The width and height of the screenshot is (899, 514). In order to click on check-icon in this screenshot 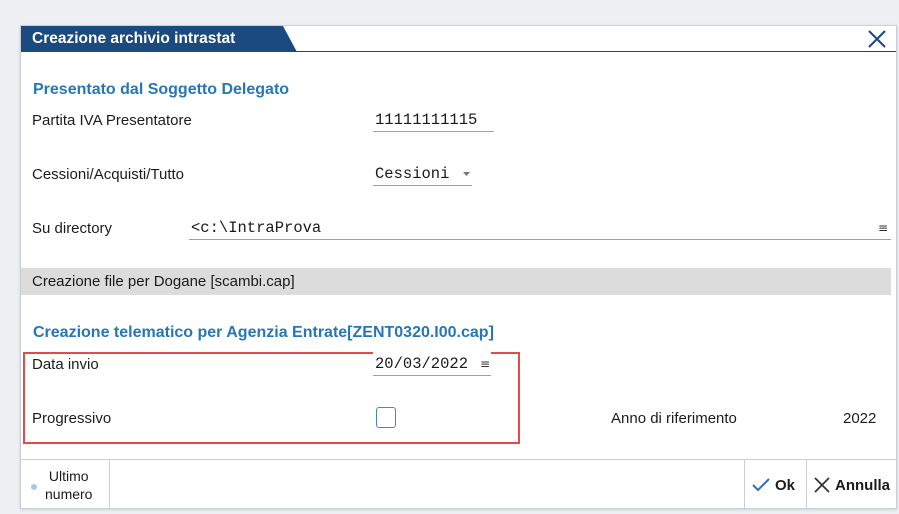, I will do `click(761, 485)`.